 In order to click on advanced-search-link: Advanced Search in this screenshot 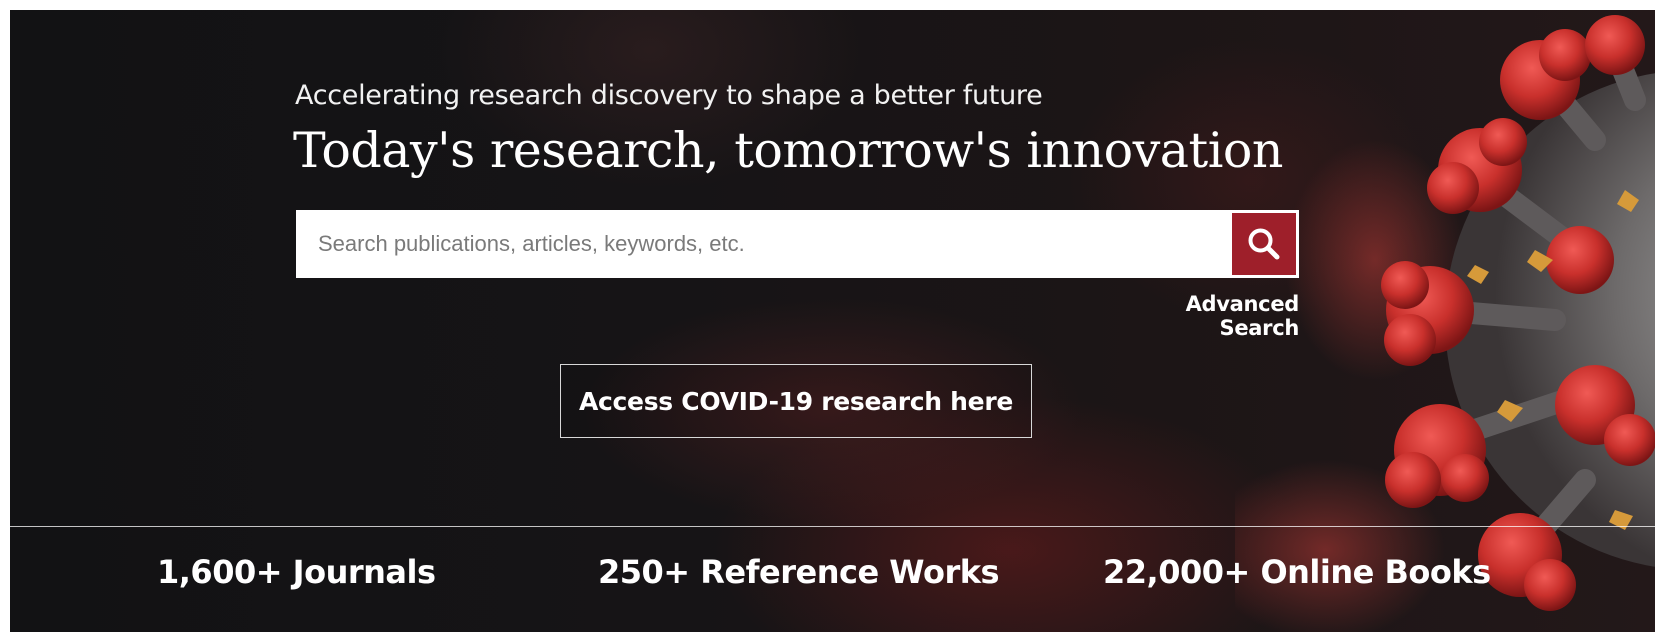, I will do `click(1202, 316)`.